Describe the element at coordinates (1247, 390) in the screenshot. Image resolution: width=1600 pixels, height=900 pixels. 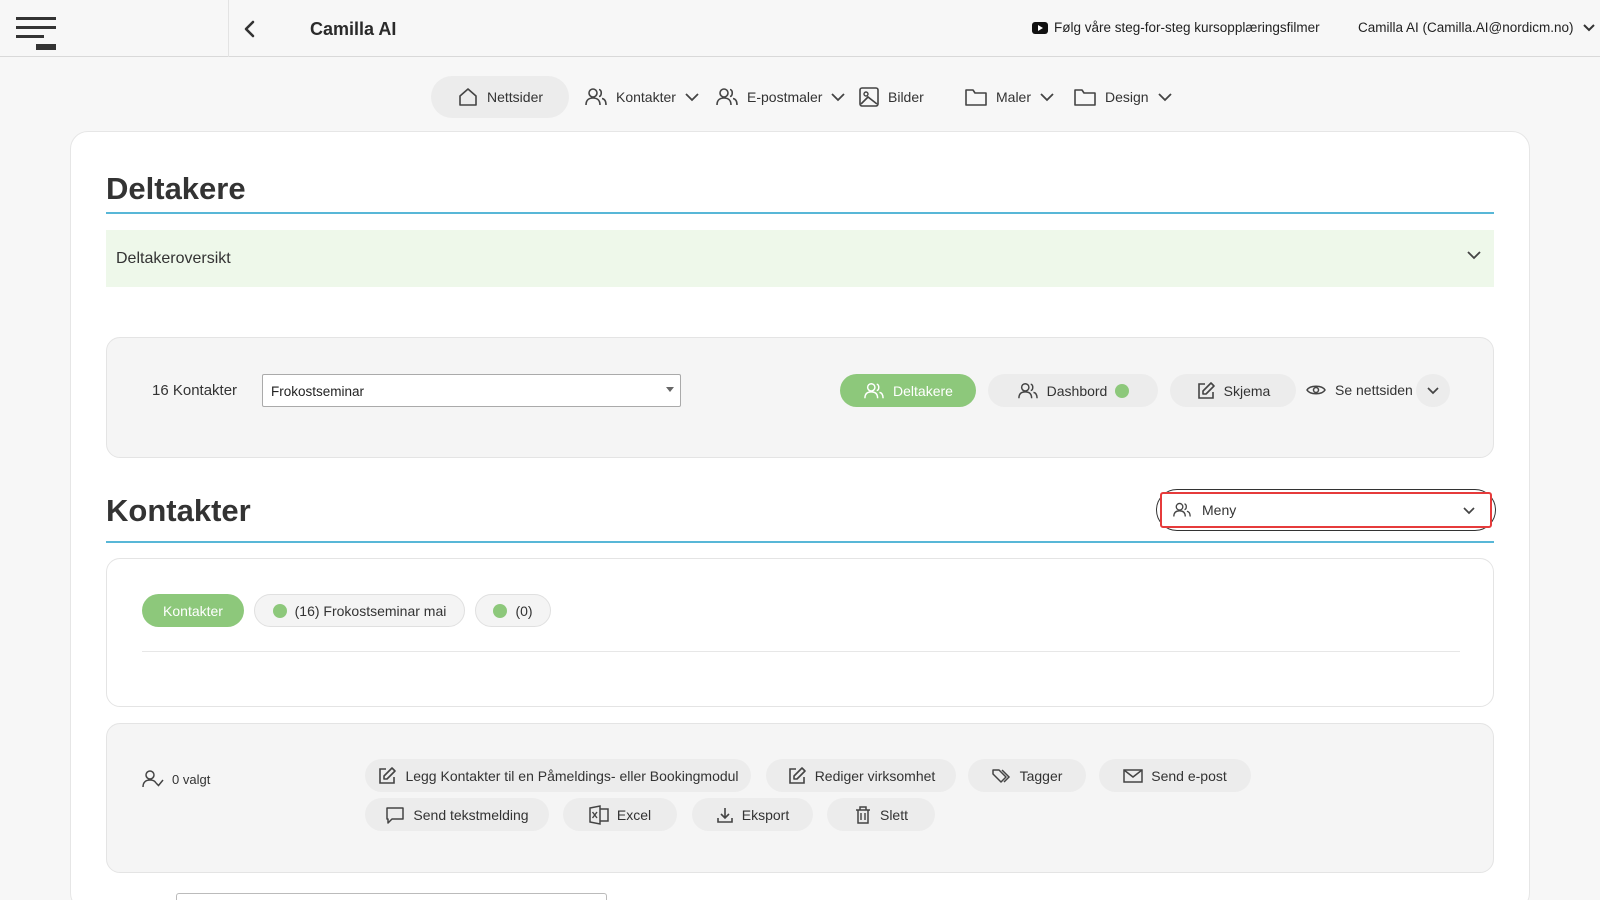
I see `skjema-button-label: Skjema` at that location.